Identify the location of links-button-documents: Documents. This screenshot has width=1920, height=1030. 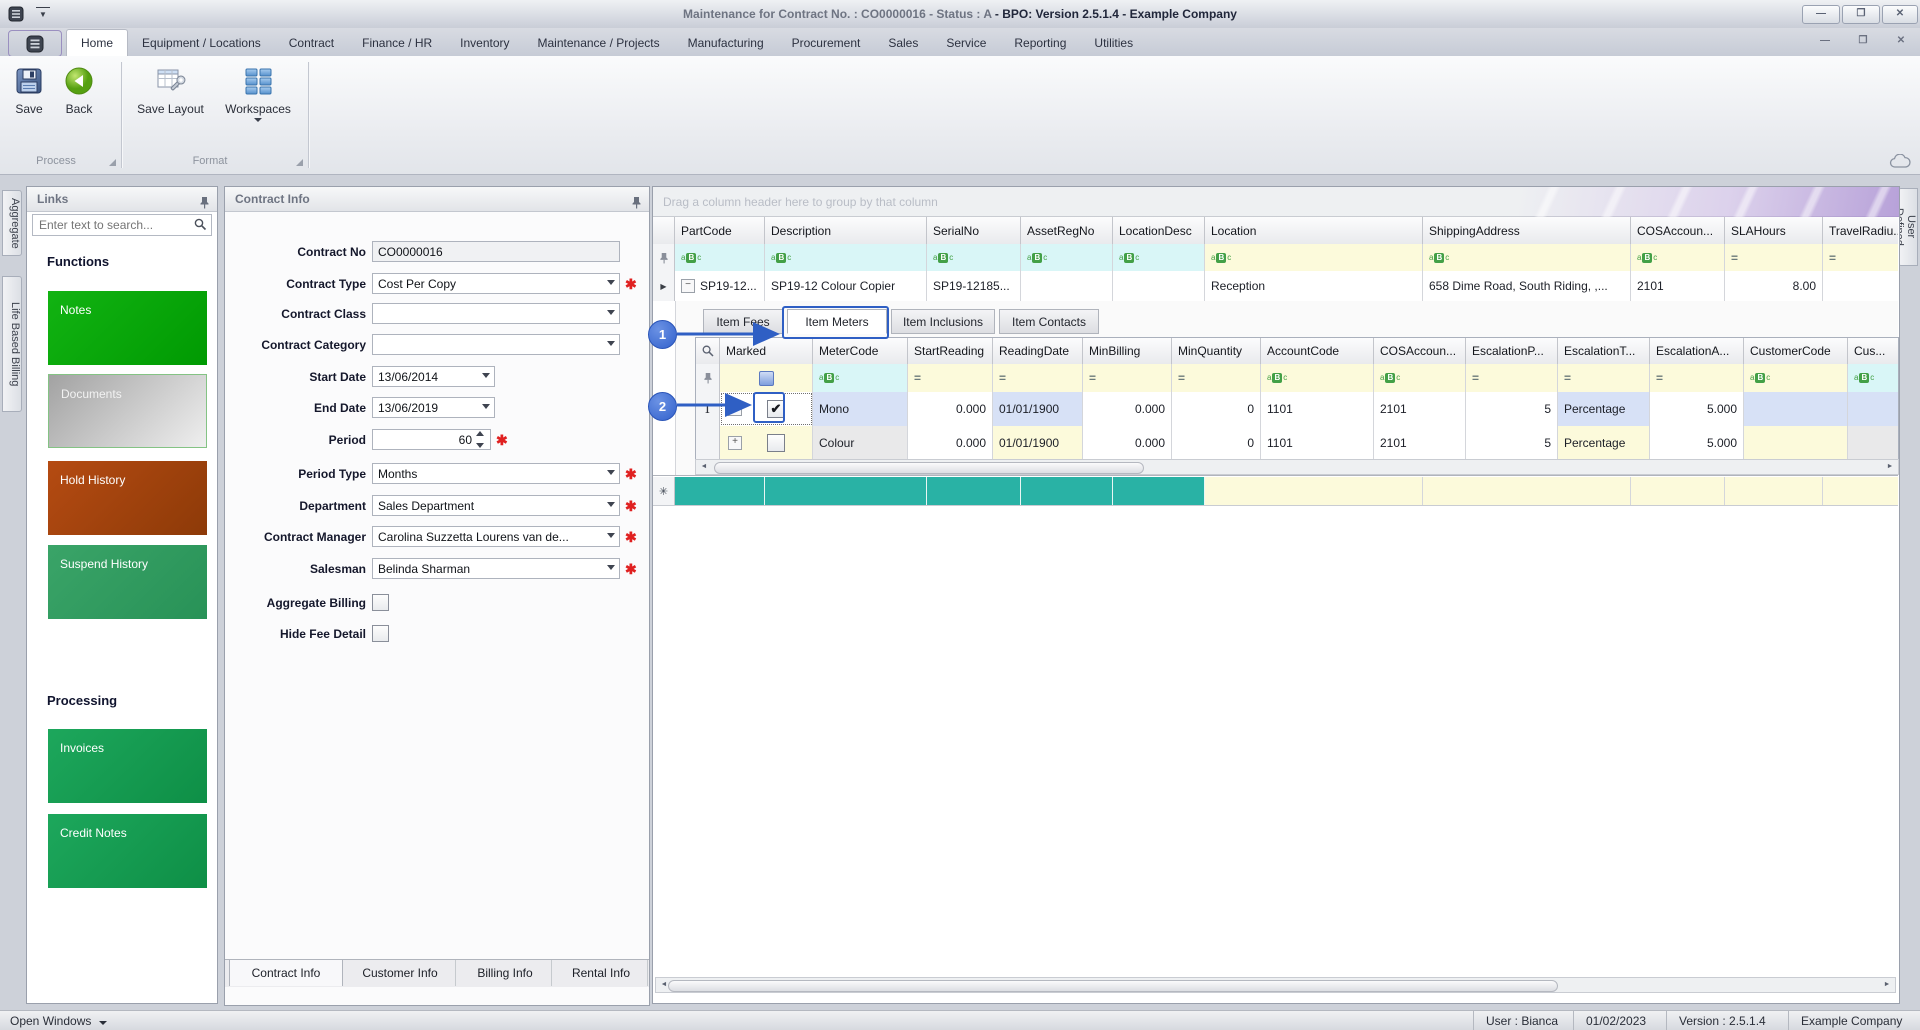
(127, 411).